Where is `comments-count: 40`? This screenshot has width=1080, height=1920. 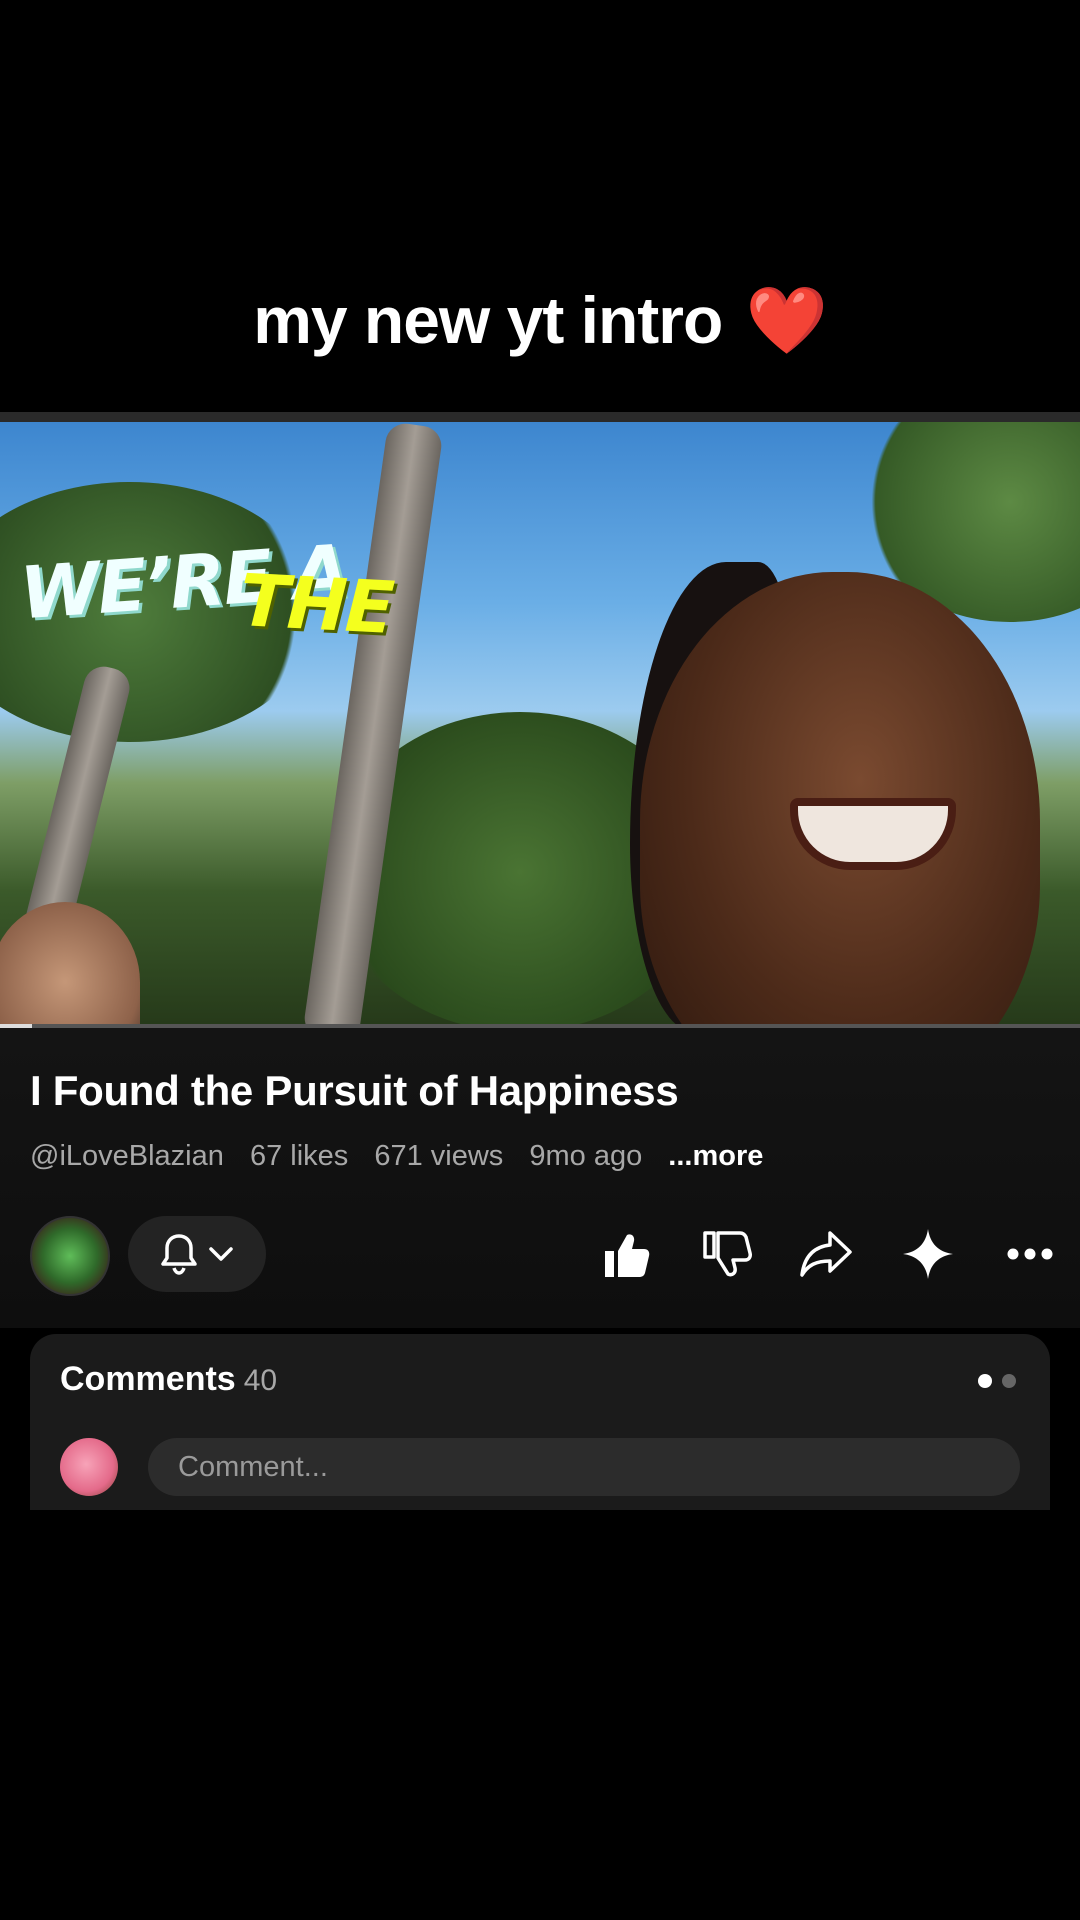
comments-count: 40 is located at coordinates (260, 1380).